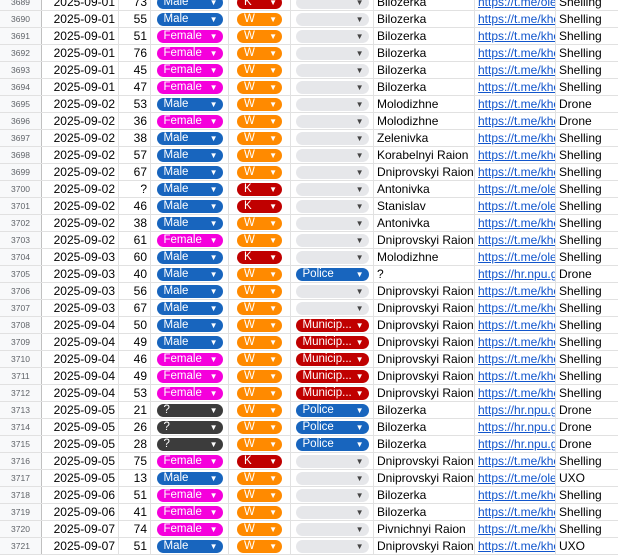 The image size is (618, 559). What do you see at coordinates (21, 274) in the screenshot?
I see `row-number: 3705` at bounding box center [21, 274].